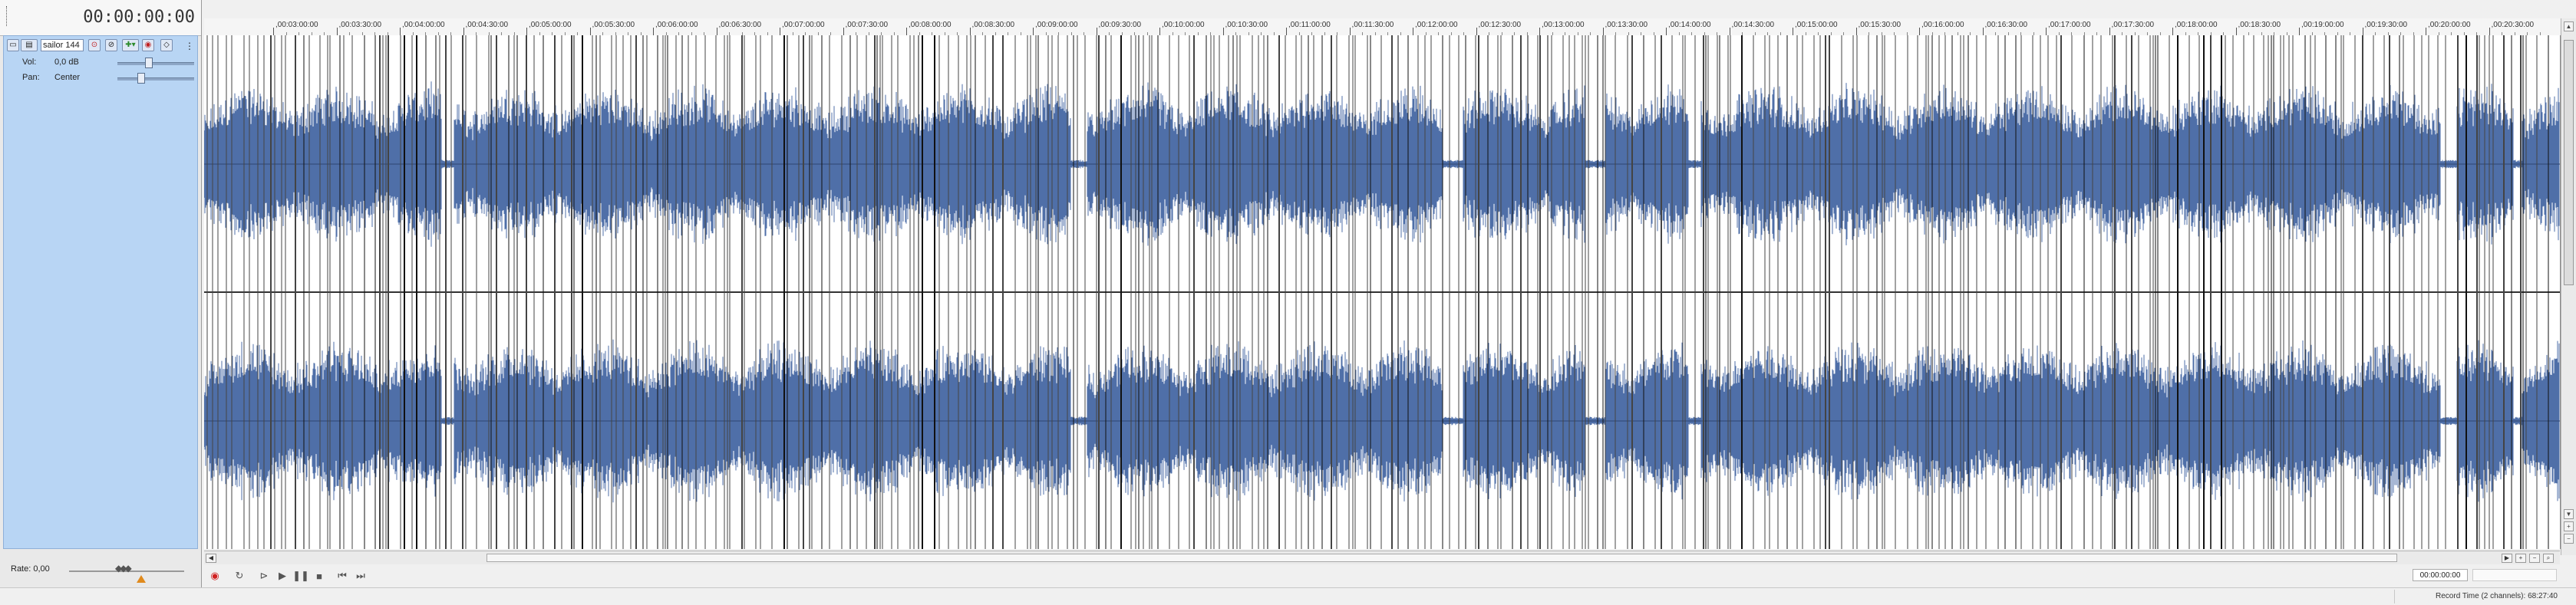 The image size is (2576, 605). What do you see at coordinates (2569, 539) in the screenshot?
I see `zoom-out-vertical-icon: −` at bounding box center [2569, 539].